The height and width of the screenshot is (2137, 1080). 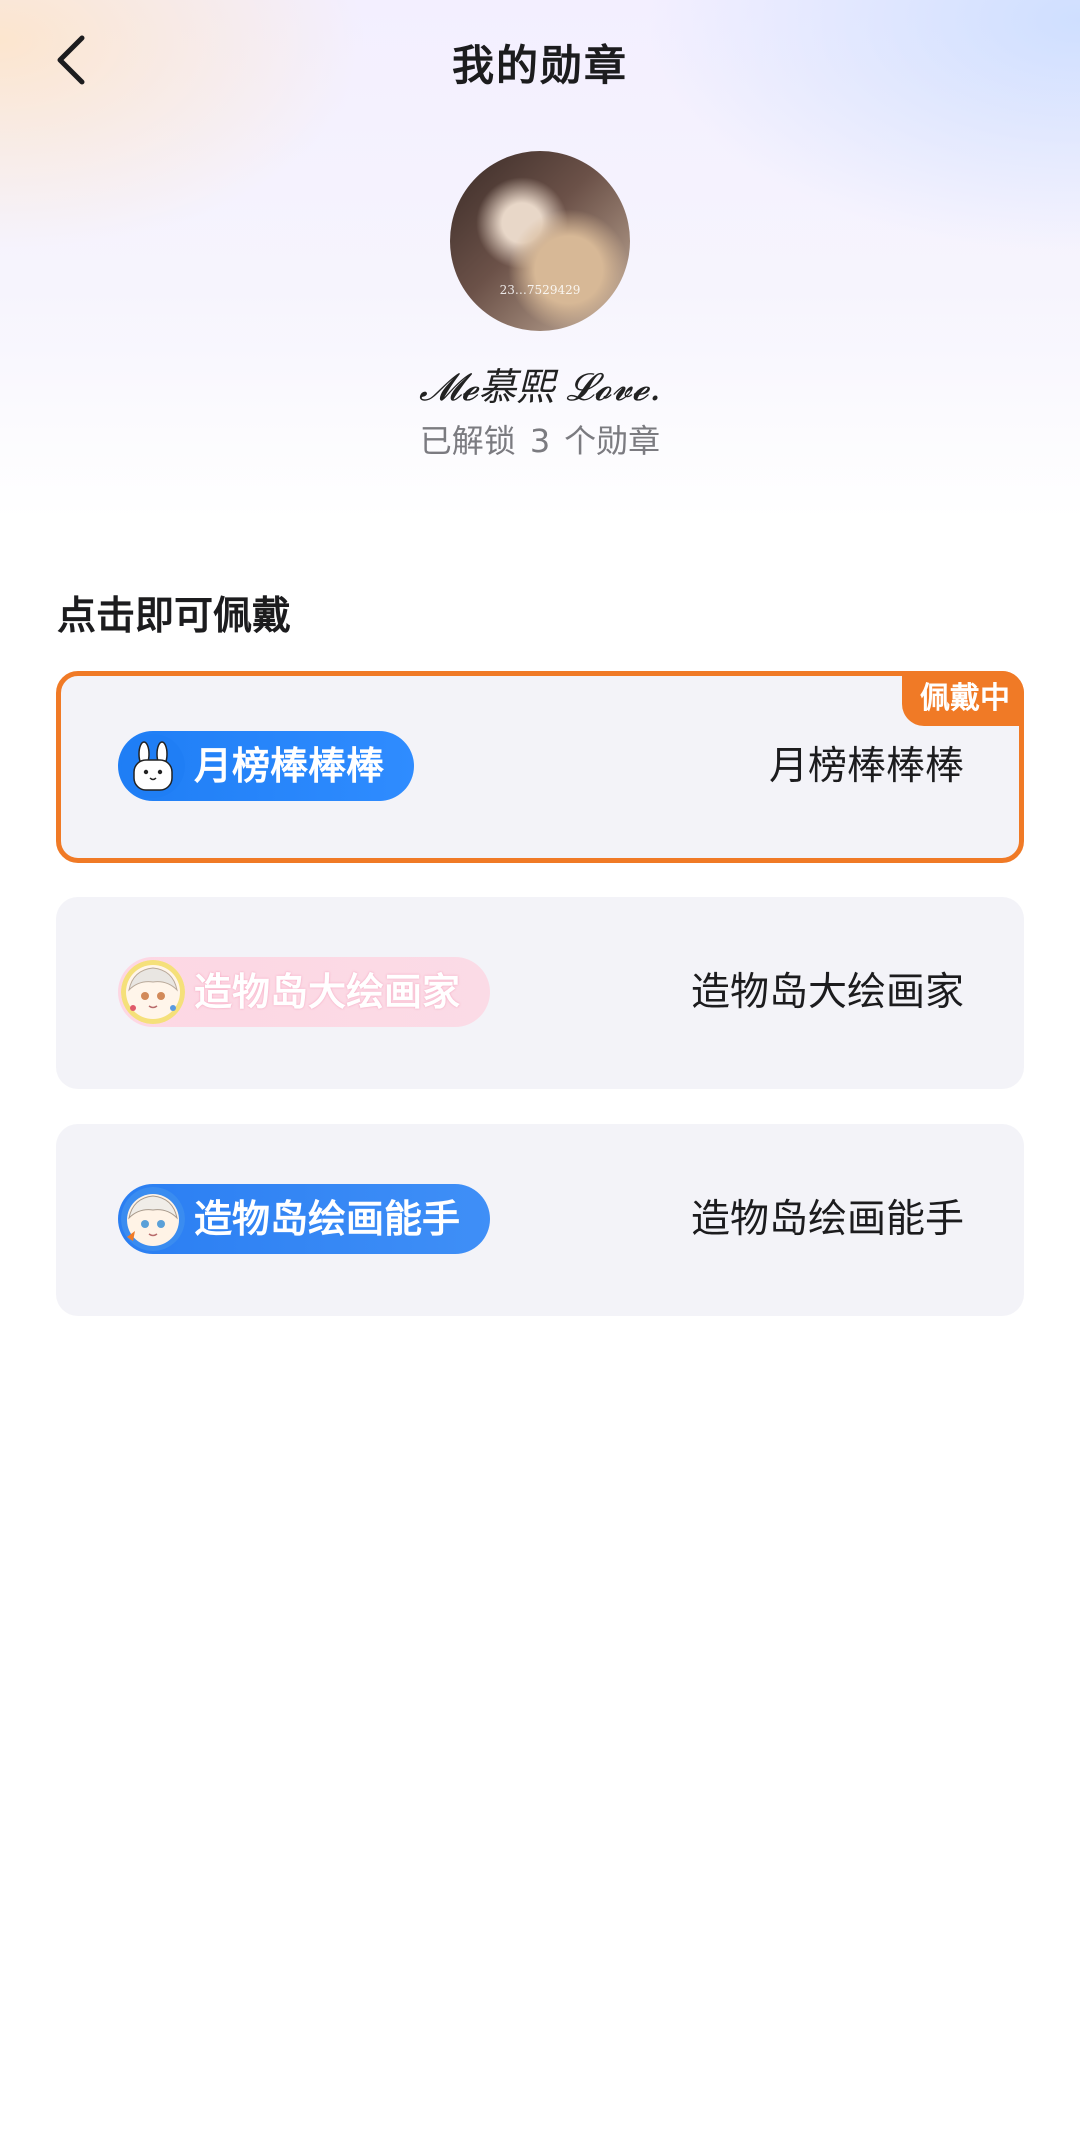 I want to click on badge-card-monthly: 佩戴中 月榜棒棒棒 月榜棒棒棒, so click(x=540, y=767).